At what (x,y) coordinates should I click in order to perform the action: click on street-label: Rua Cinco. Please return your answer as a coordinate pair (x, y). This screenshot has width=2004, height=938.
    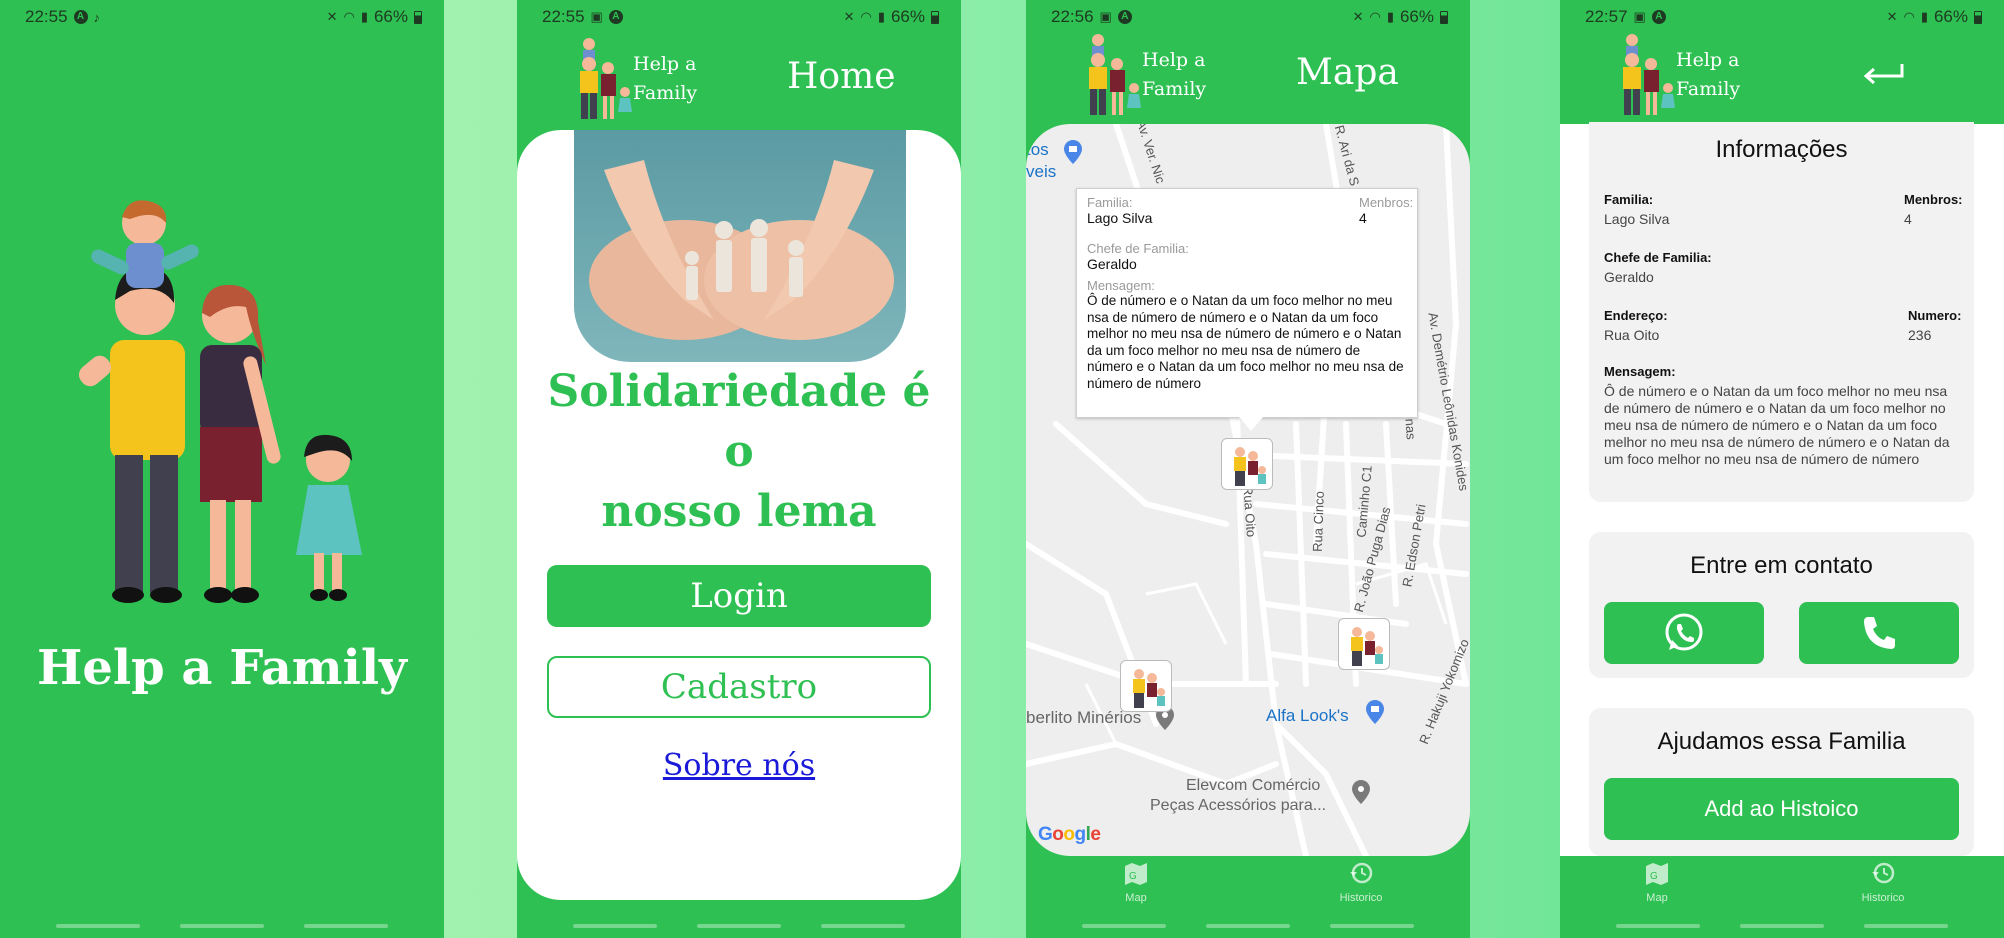
    Looking at the image, I should click on (1318, 521).